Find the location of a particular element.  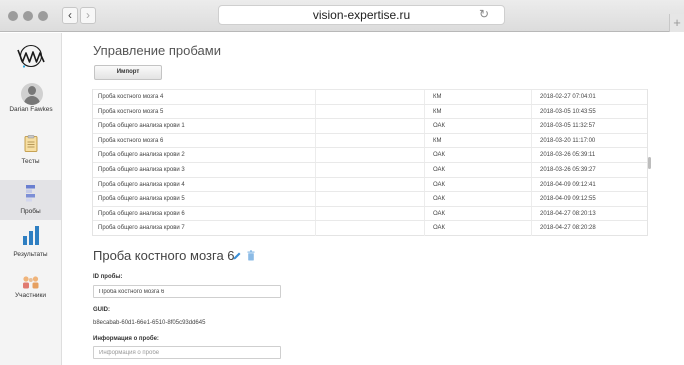

page-title: Управление пробами is located at coordinates (157, 50).